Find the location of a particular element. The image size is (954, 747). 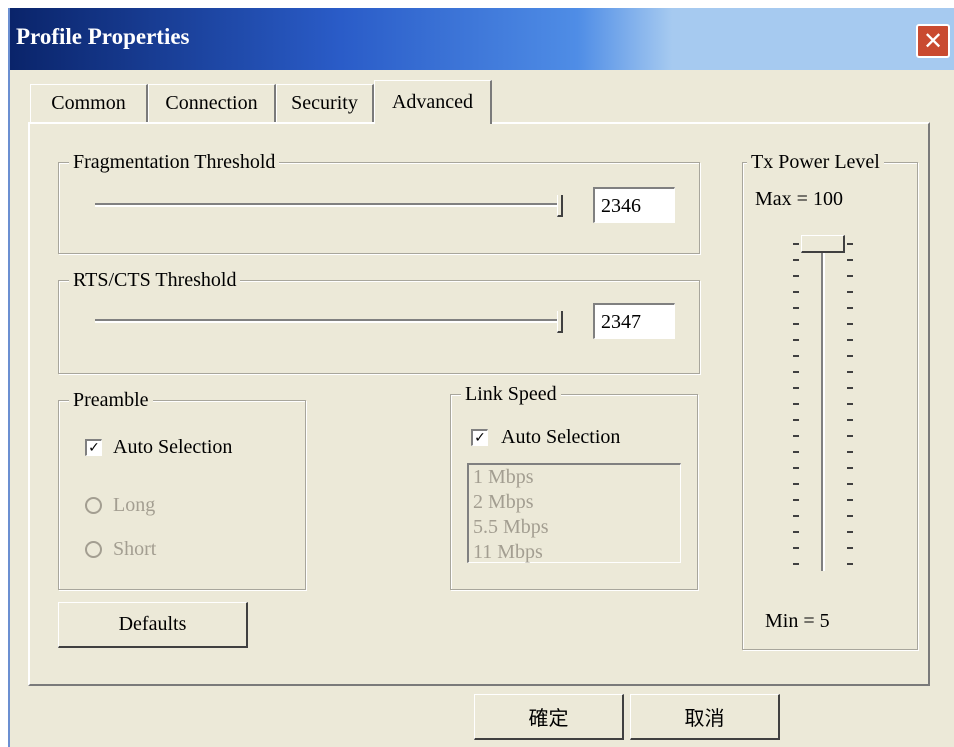

window-title: Profile Properties is located at coordinates (103, 36).